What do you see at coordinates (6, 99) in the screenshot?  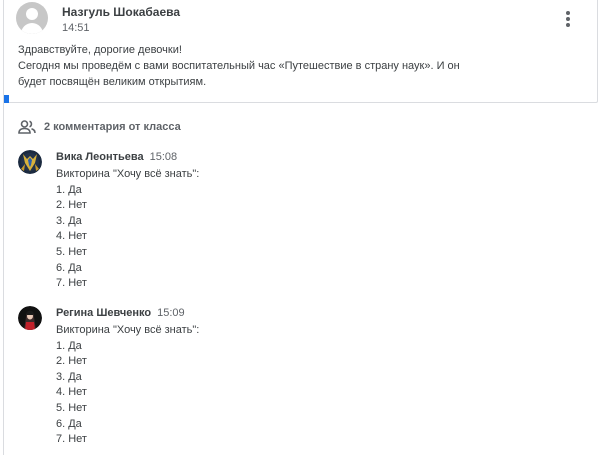 I see `post-accent-bar` at bounding box center [6, 99].